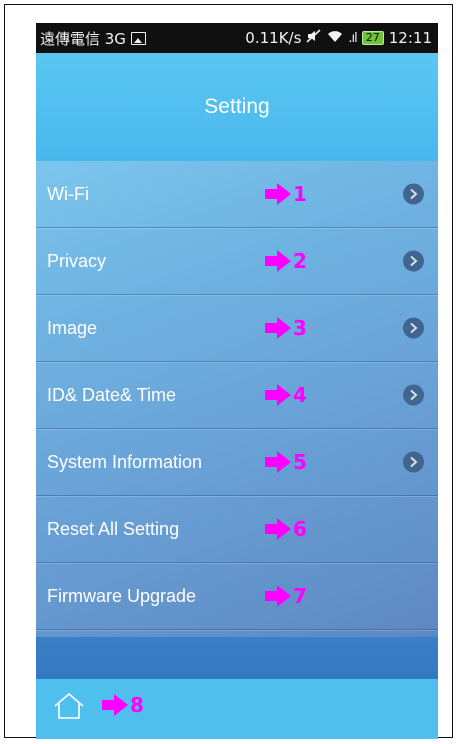  I want to click on annotation-number: 7, so click(300, 596).